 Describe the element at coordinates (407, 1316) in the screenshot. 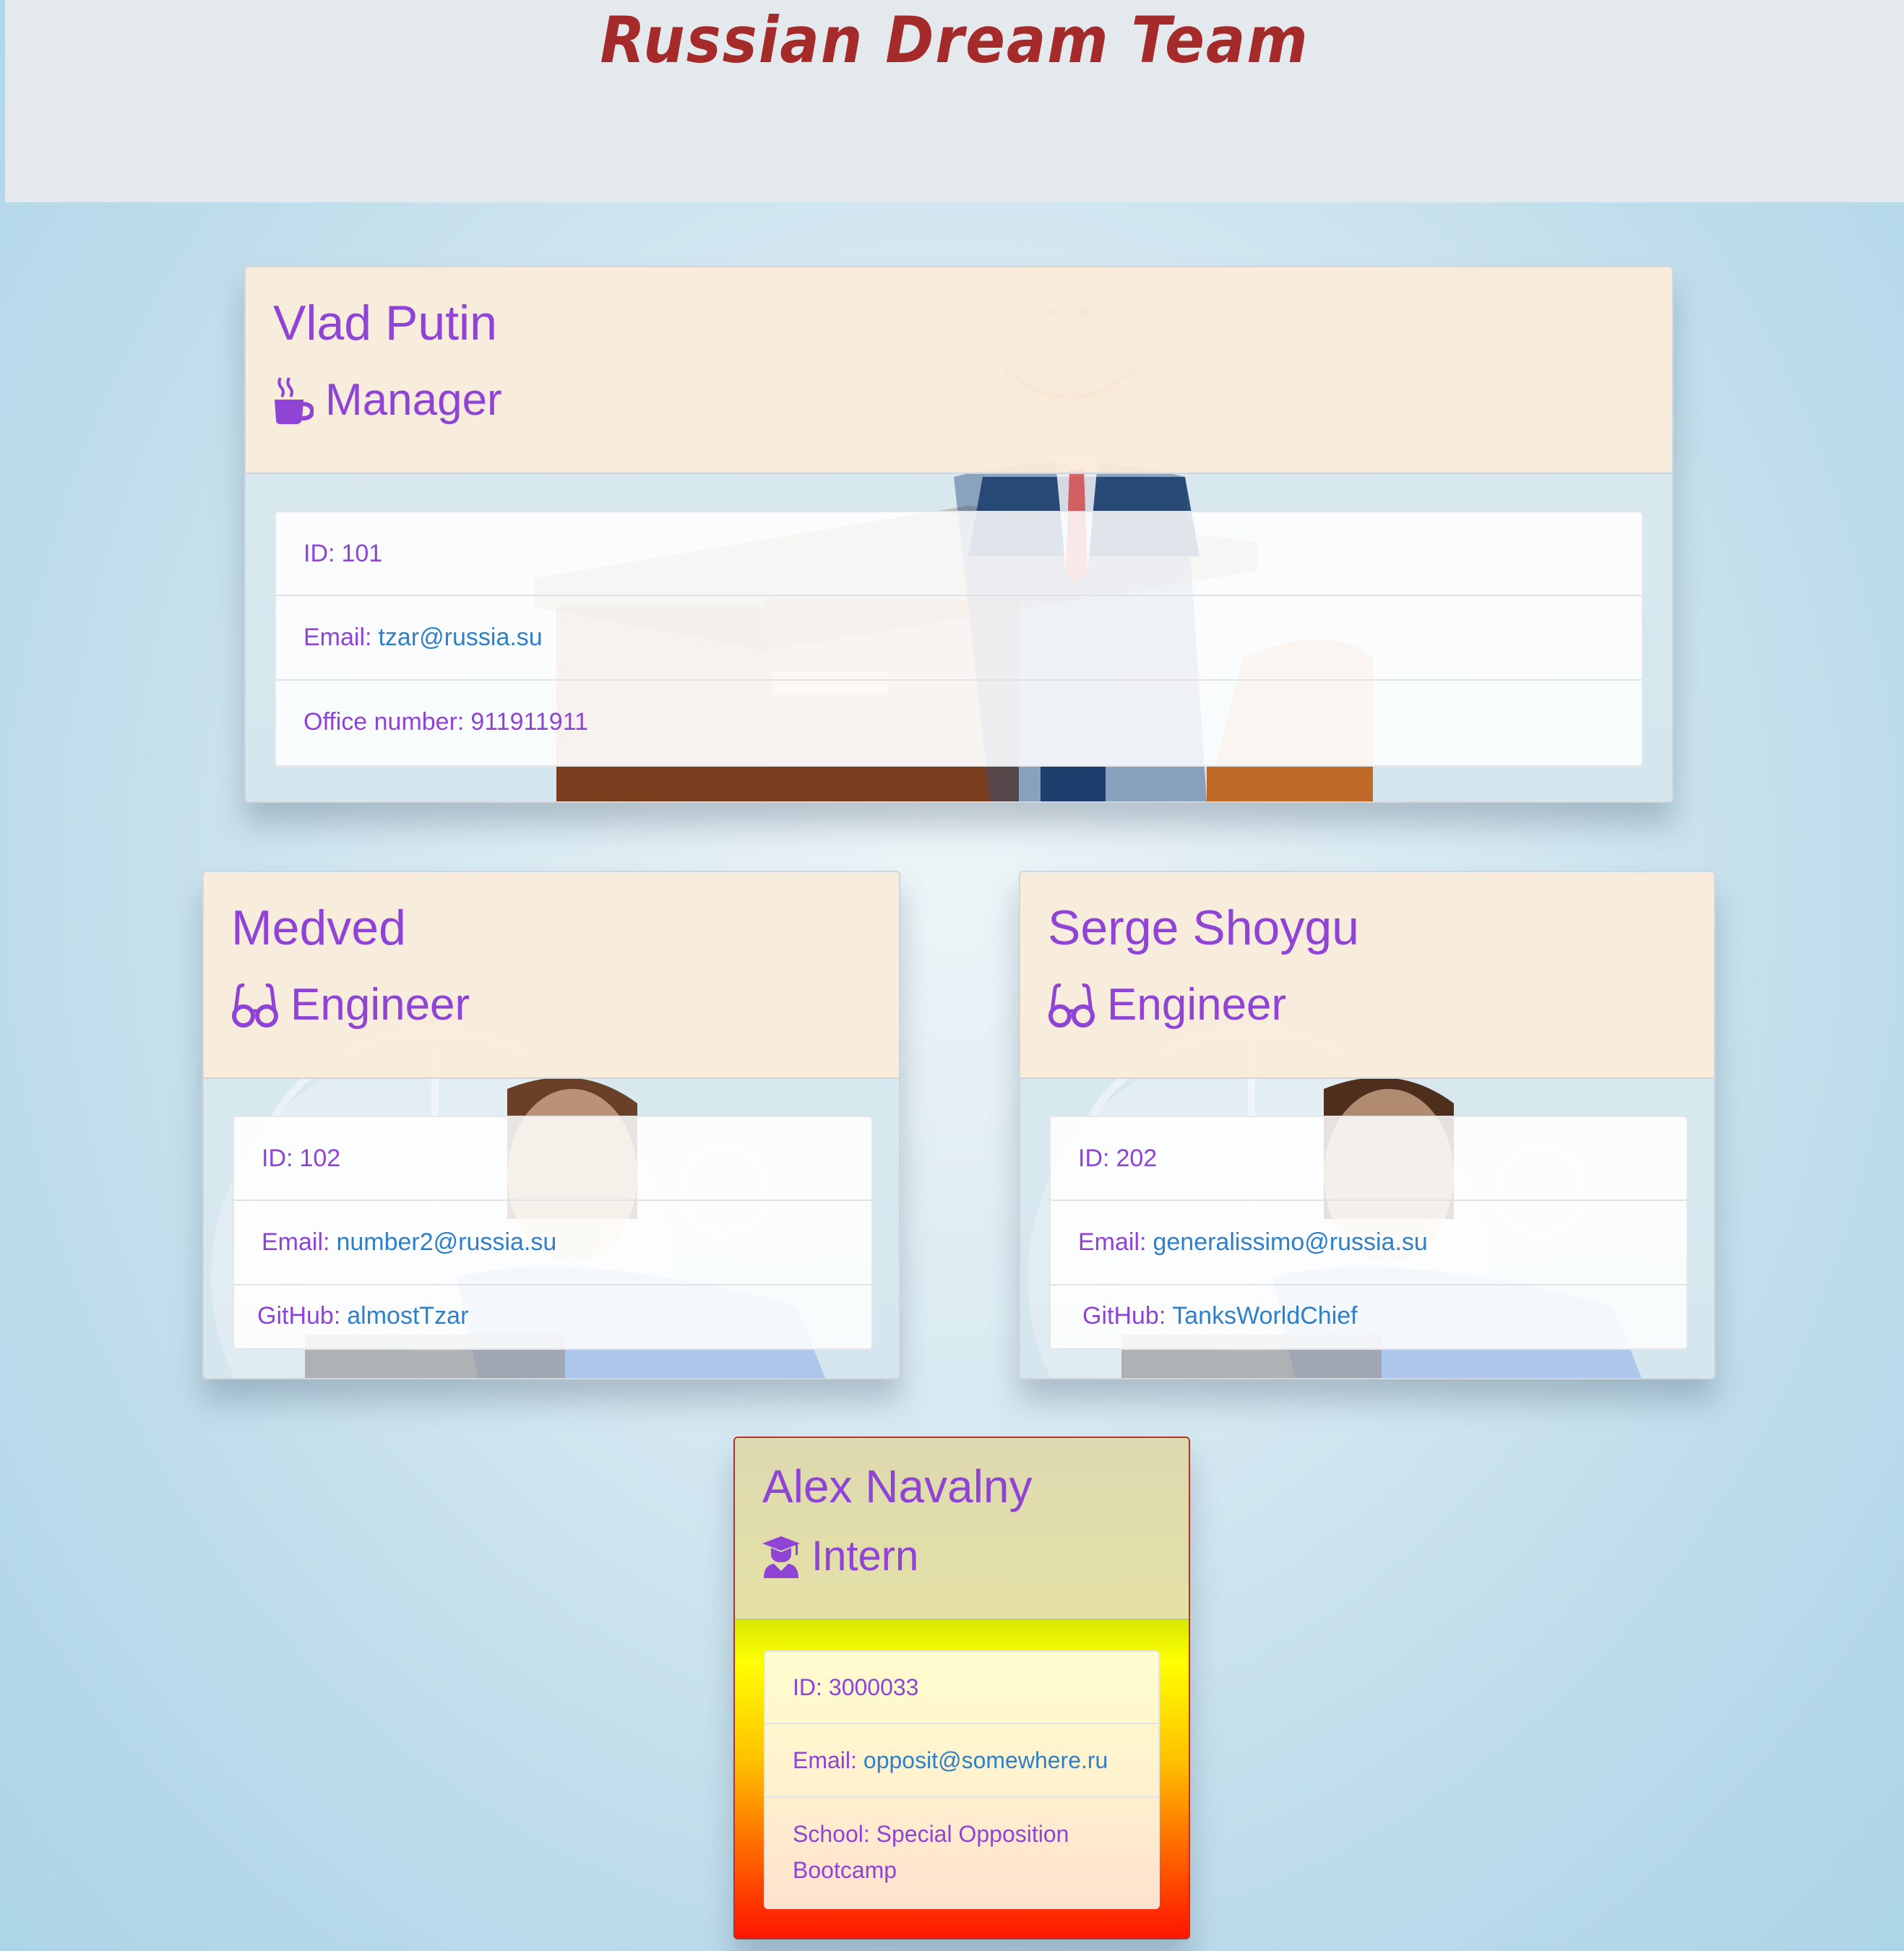

I see `github-link: almostTzar` at that location.